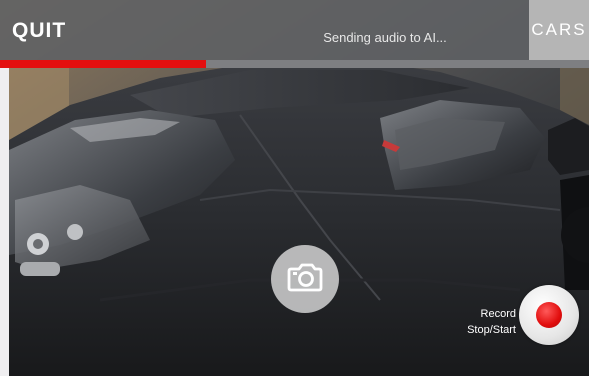 This screenshot has width=589, height=376. Describe the element at coordinates (559, 30) in the screenshot. I see `cars-button: CARS` at that location.